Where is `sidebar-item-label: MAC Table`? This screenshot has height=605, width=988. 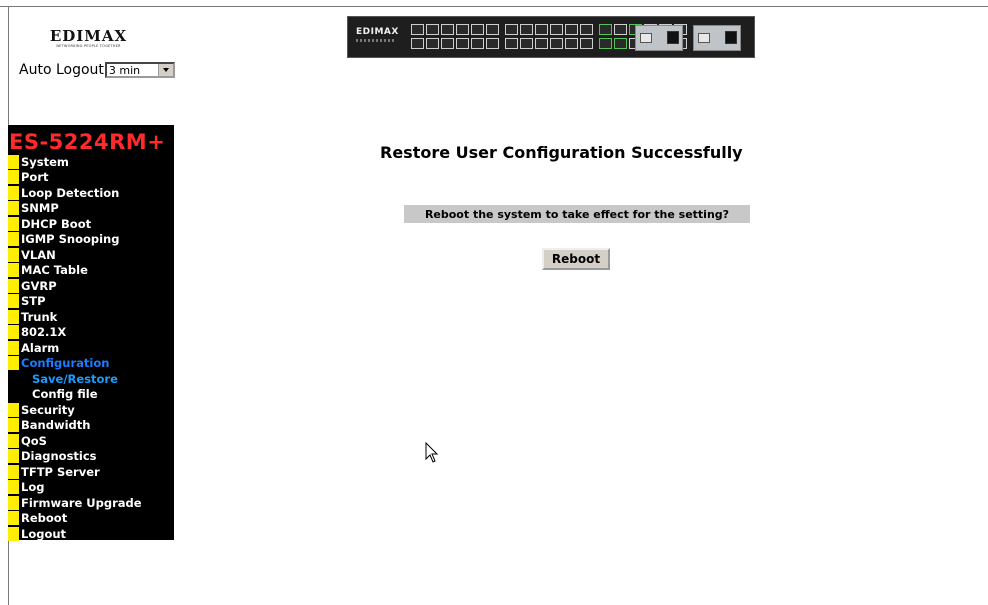 sidebar-item-label: MAC Table is located at coordinates (54, 270).